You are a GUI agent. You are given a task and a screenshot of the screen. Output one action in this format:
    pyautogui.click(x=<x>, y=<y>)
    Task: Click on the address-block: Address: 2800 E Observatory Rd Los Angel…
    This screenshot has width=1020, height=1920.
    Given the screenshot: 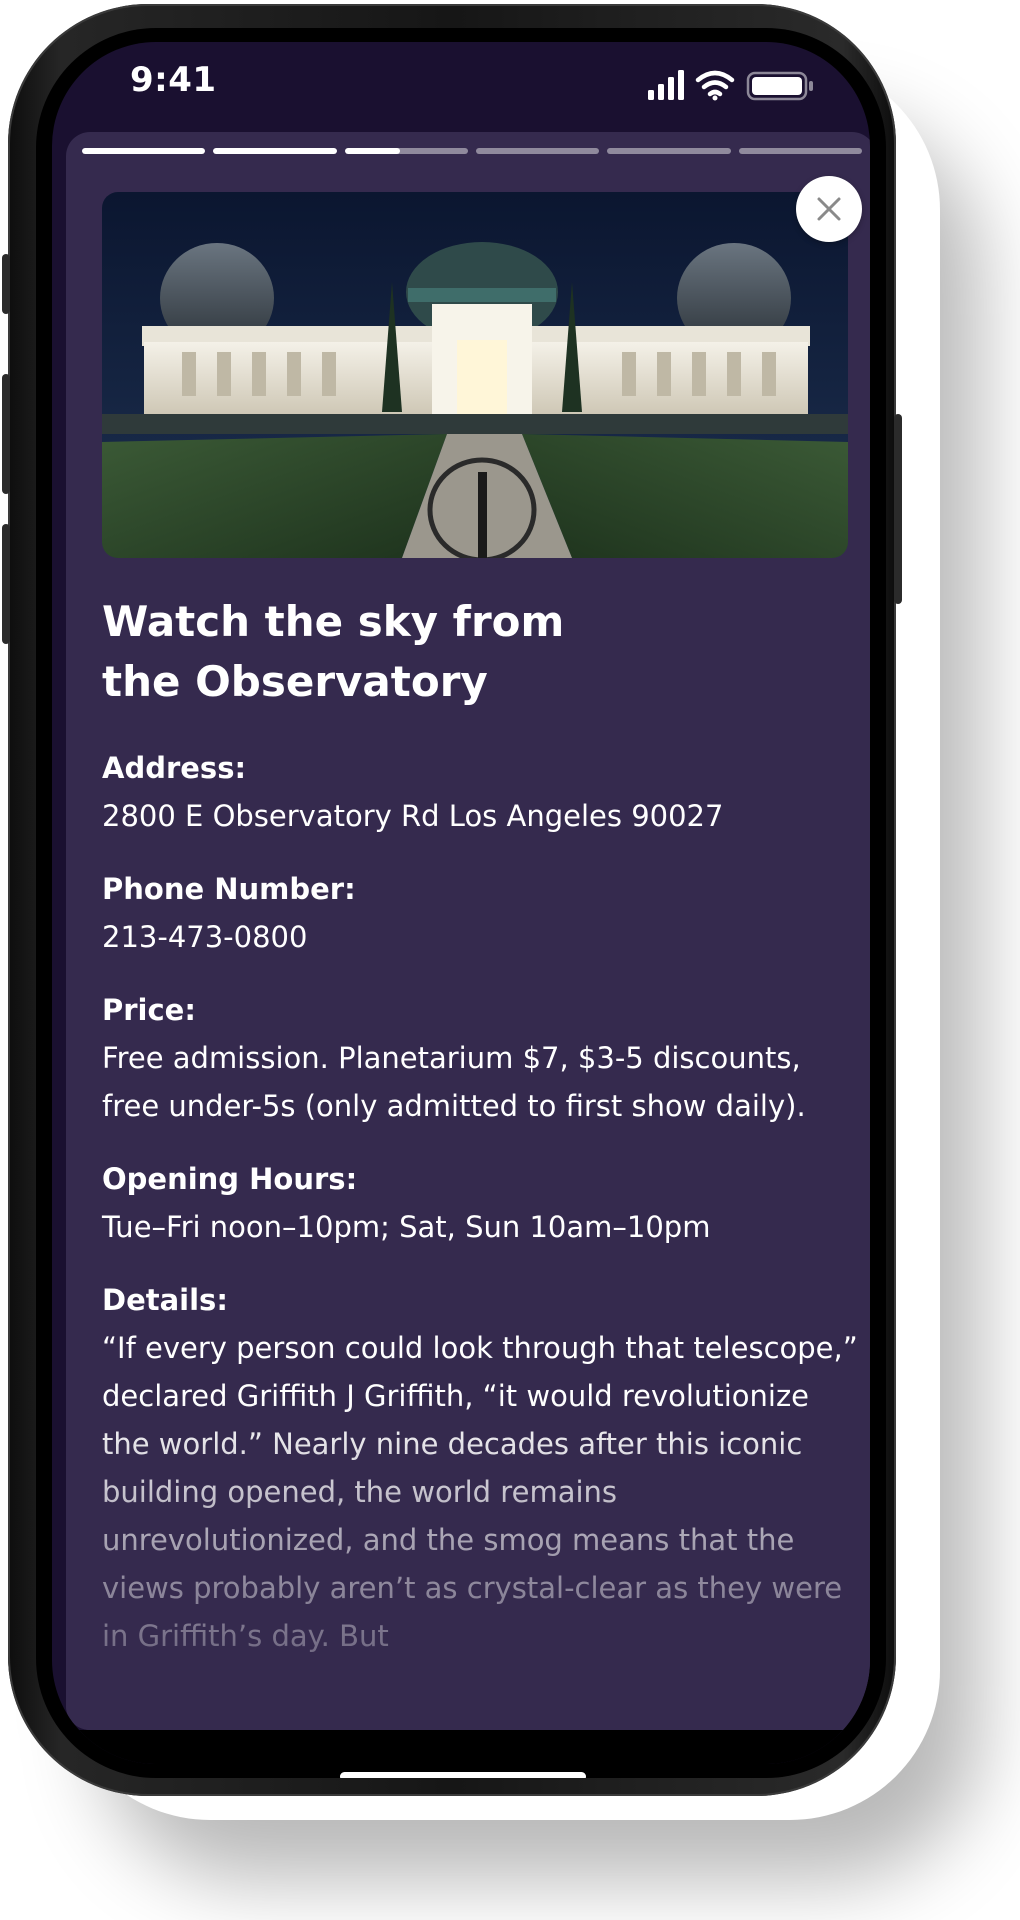 What is the action you would take?
    pyautogui.click(x=482, y=792)
    